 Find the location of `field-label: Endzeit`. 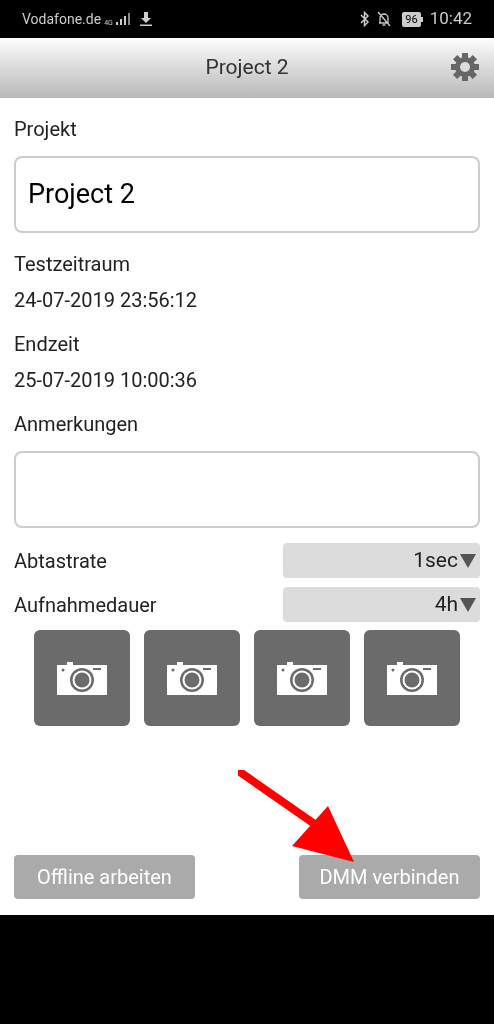

field-label: Endzeit is located at coordinates (47, 344).